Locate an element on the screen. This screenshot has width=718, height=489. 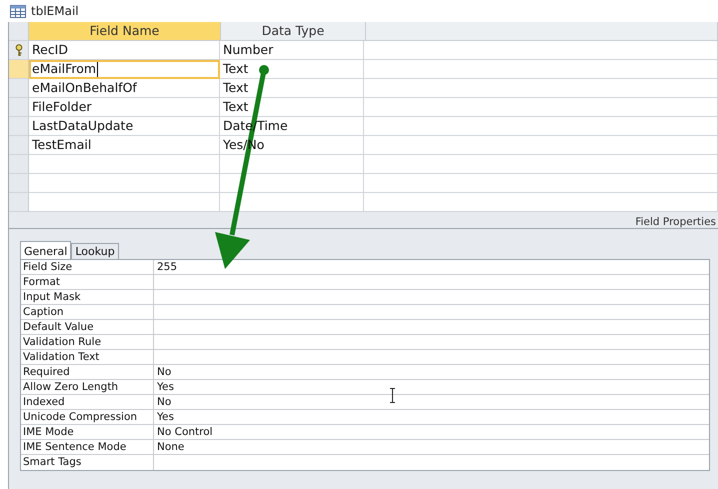
tab: General is located at coordinates (46, 250).